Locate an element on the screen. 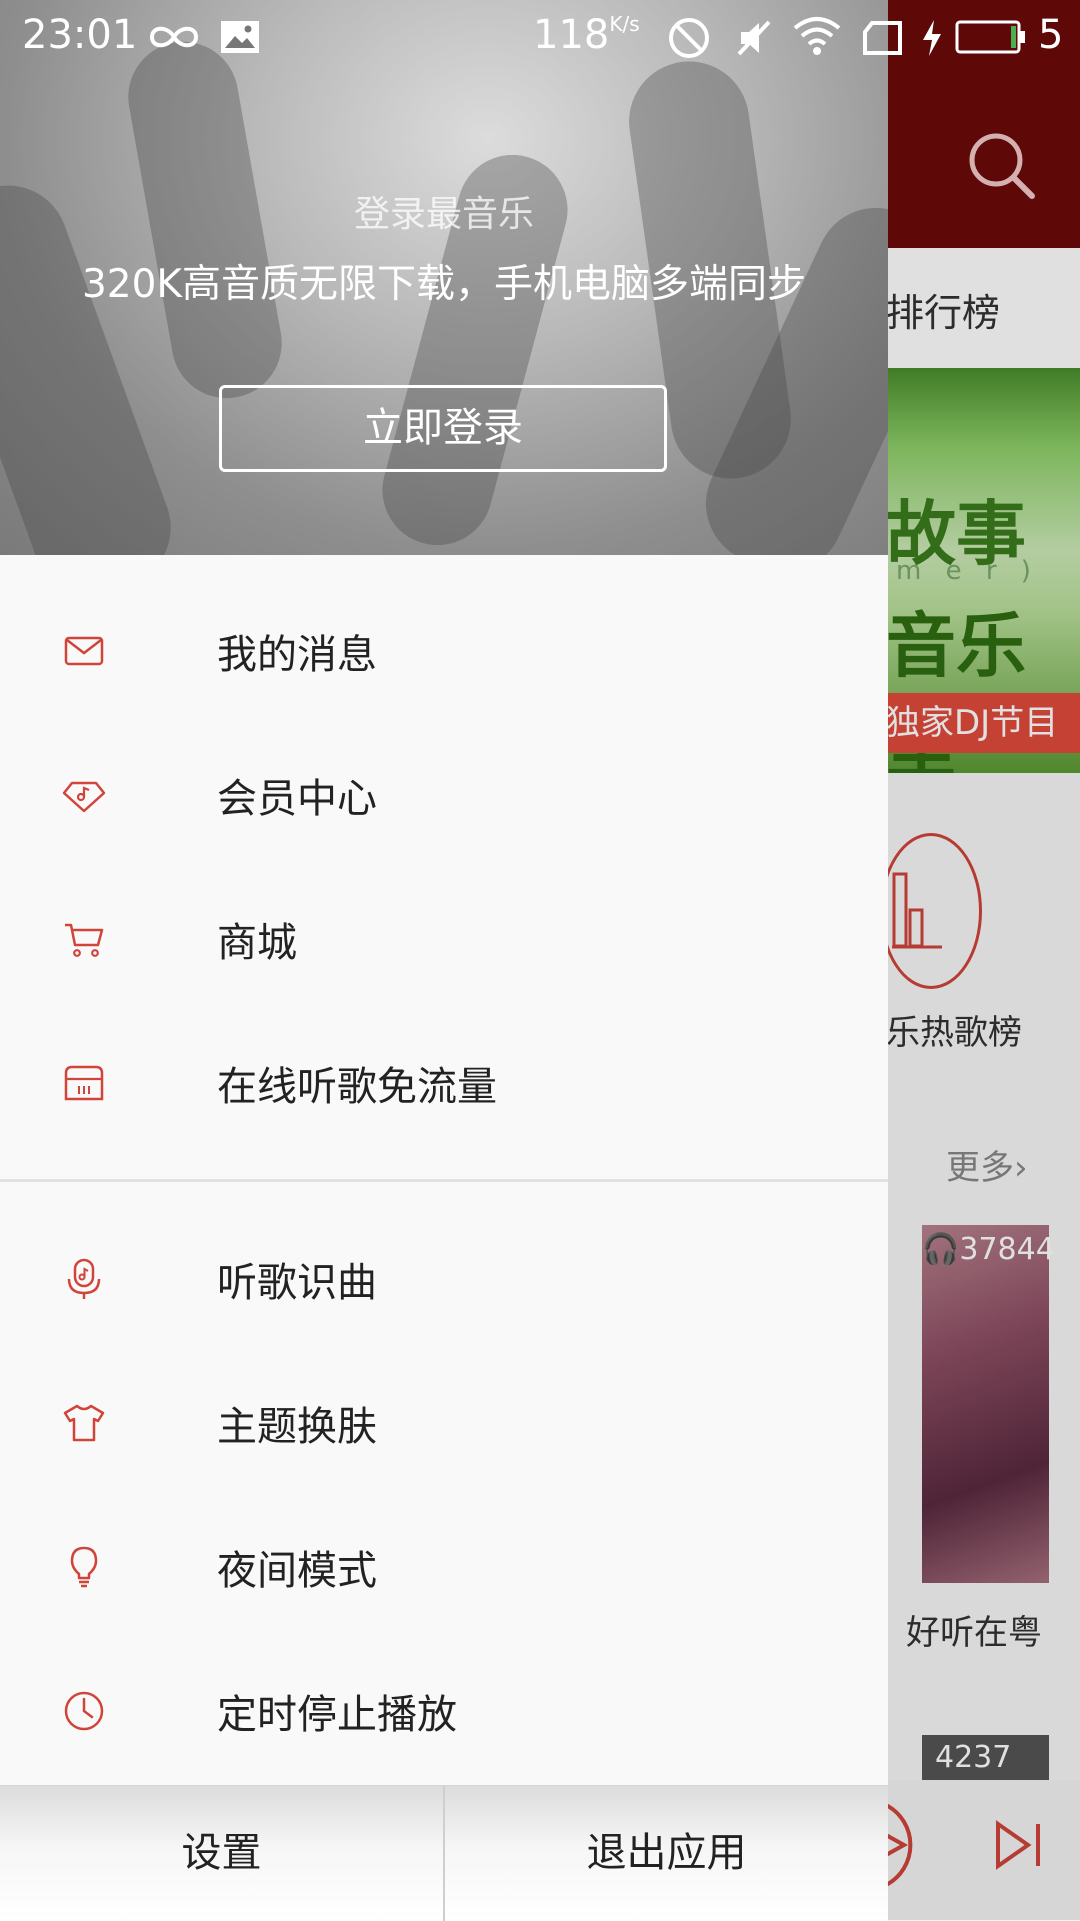 The height and width of the screenshot is (1921, 1080). menu-item-sleep-timer: 定时停止播放 is located at coordinates (444, 1711).